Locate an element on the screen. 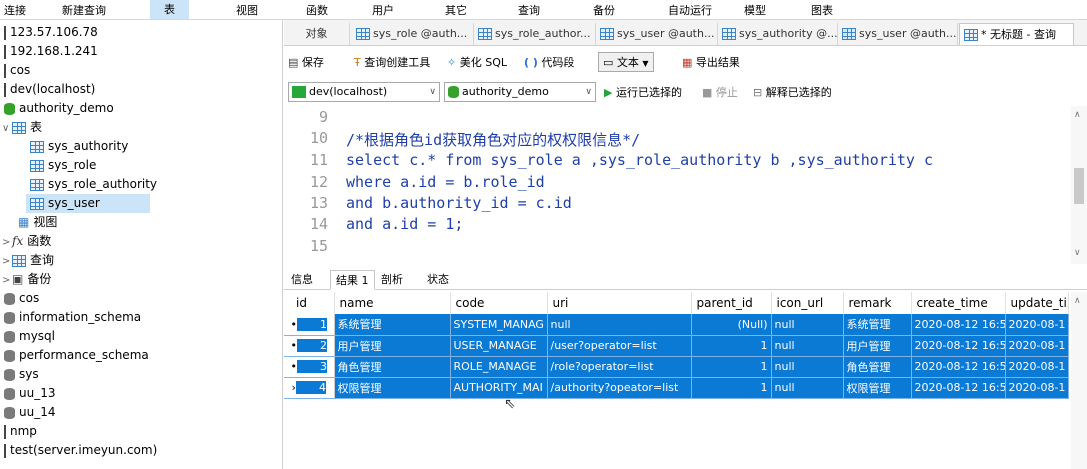  explain-selected-button: ⊟ 解释已选择的 is located at coordinates (792, 93).